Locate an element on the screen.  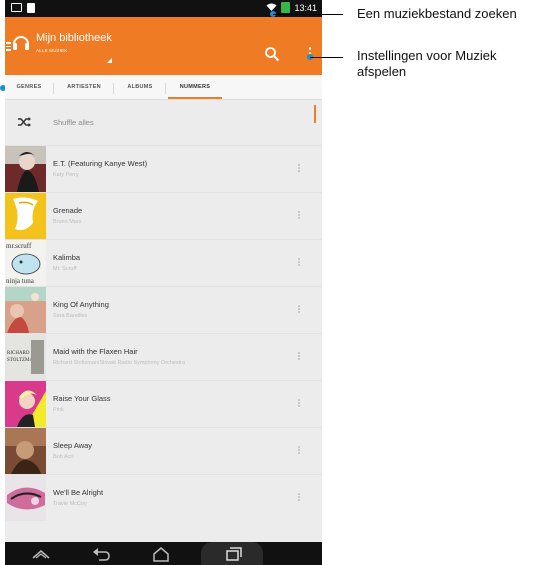
shuffle-all-row: Shuffle alles is located at coordinates (163, 122).